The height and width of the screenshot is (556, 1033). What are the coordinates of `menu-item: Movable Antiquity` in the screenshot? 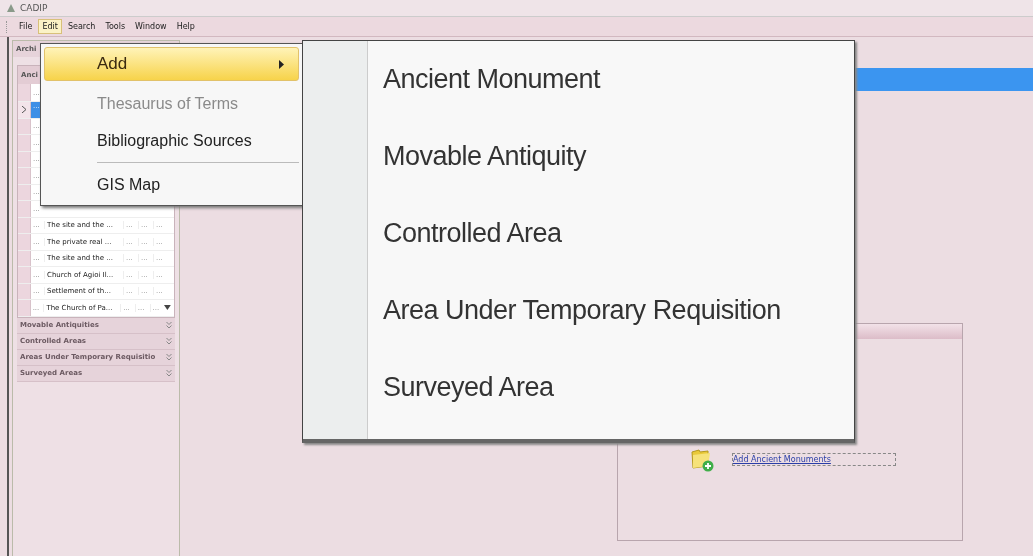 It's located at (578, 156).